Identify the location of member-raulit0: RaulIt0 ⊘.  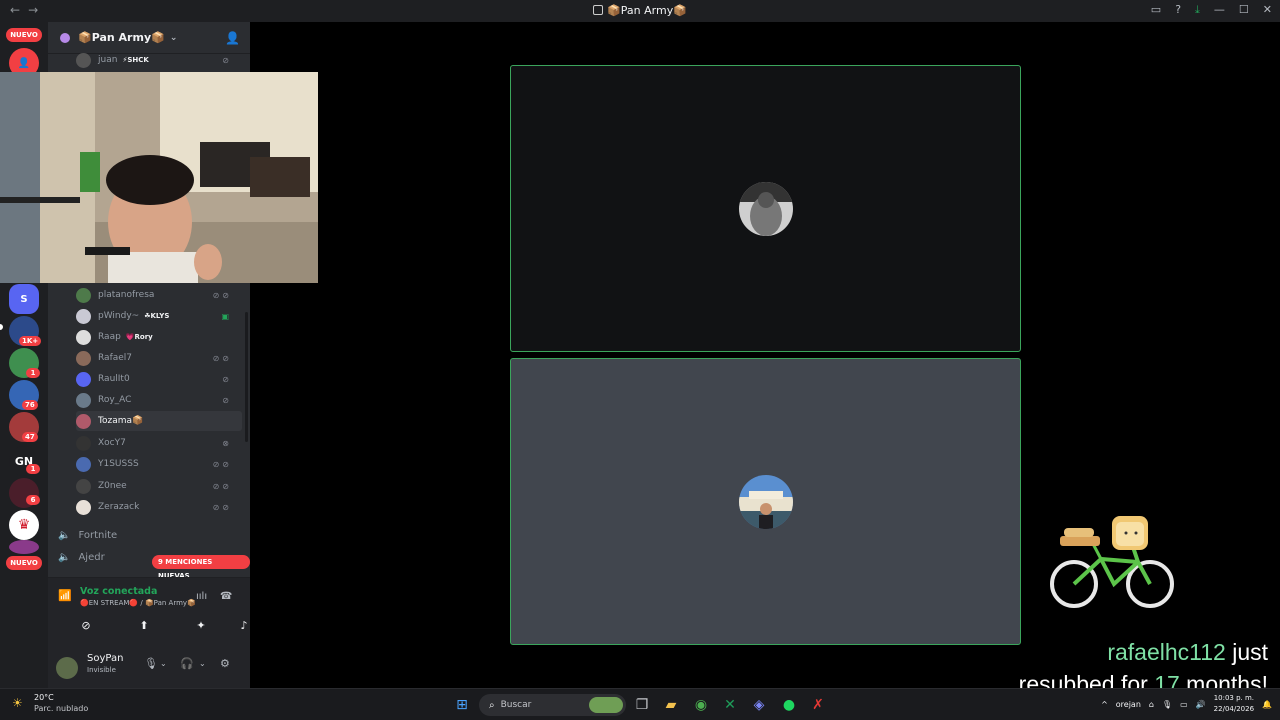
(159, 379).